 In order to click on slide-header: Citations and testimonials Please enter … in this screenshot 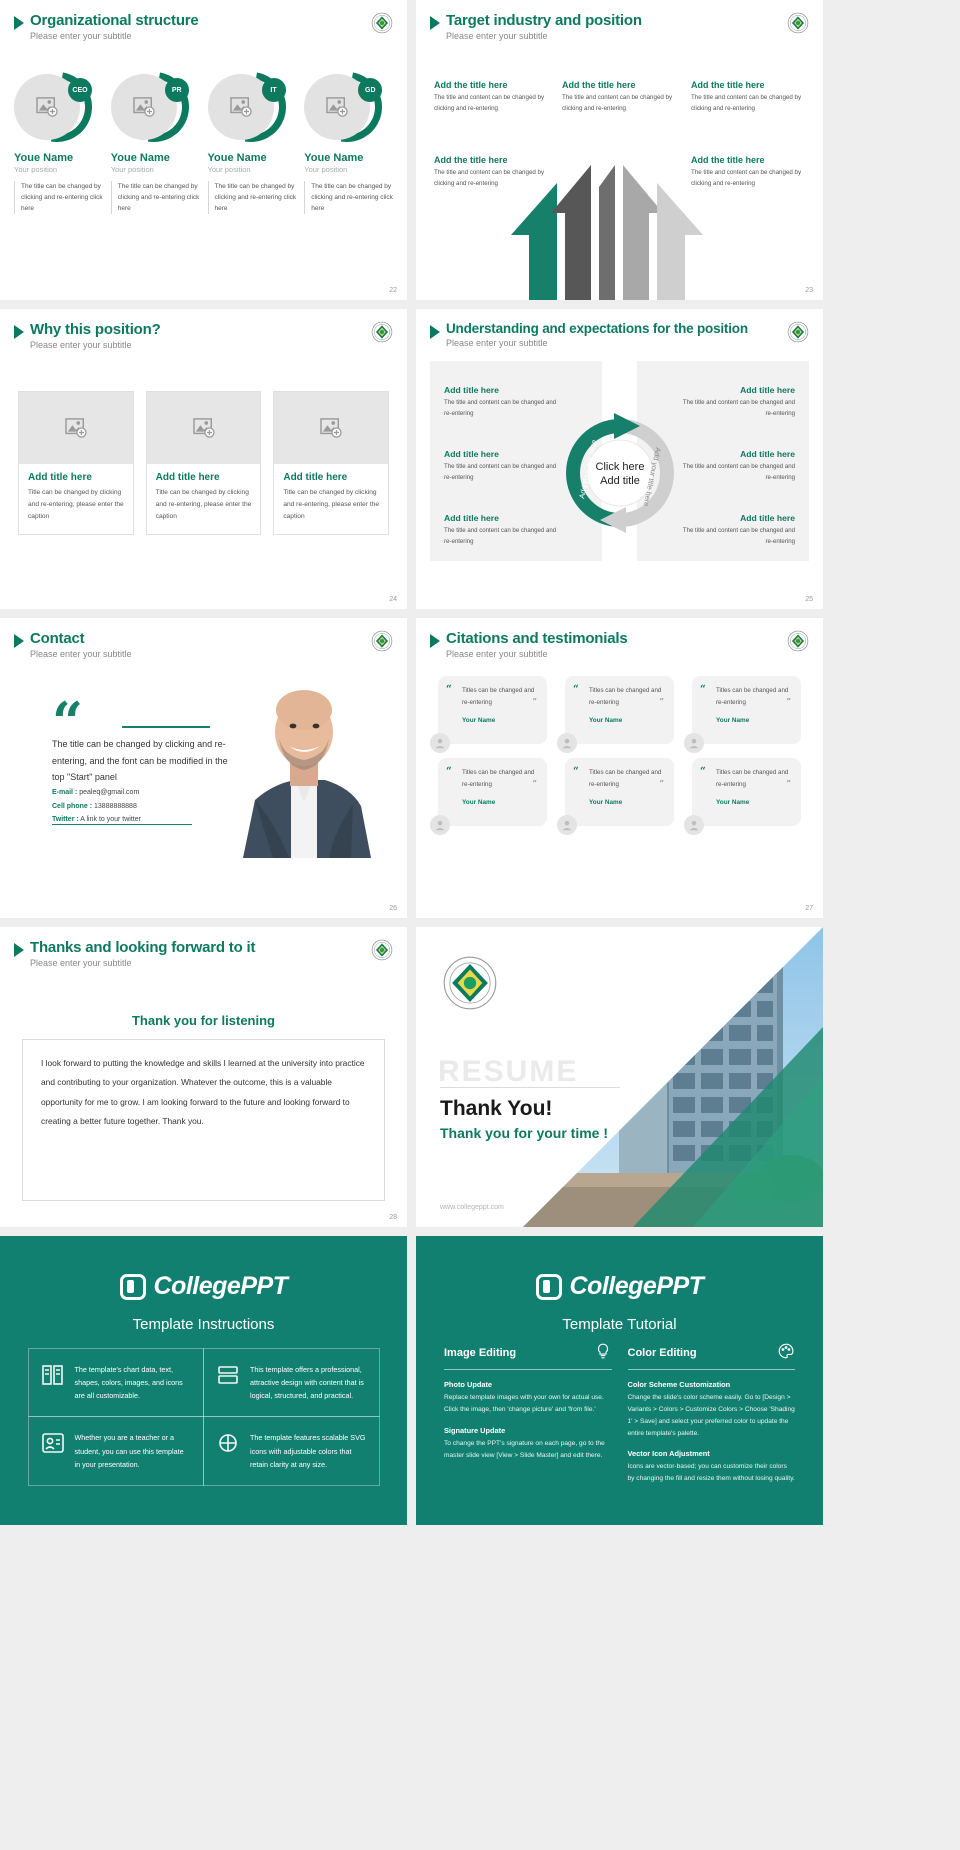, I will do `click(529, 644)`.